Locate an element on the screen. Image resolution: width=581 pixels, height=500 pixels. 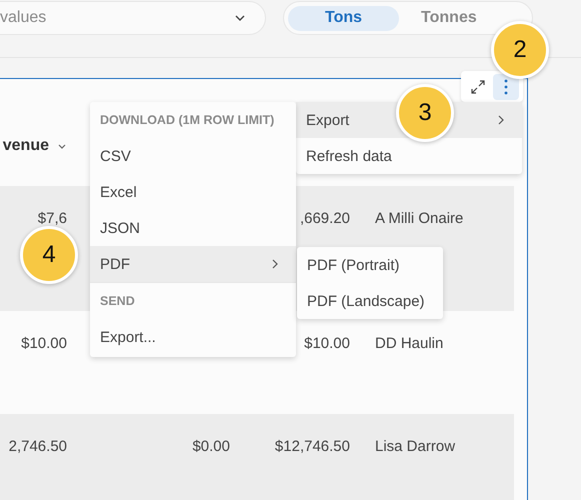
menu-item: PDF (Landscape) is located at coordinates (370, 301).